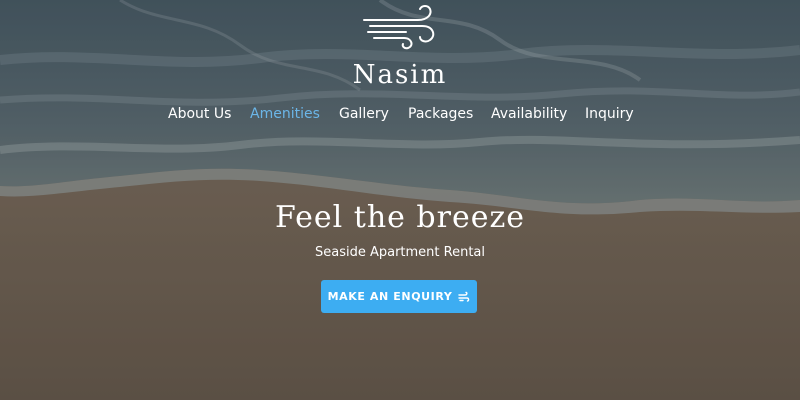 This screenshot has height=400, width=800. I want to click on nav-item-amenities: Amenities, so click(285, 114).